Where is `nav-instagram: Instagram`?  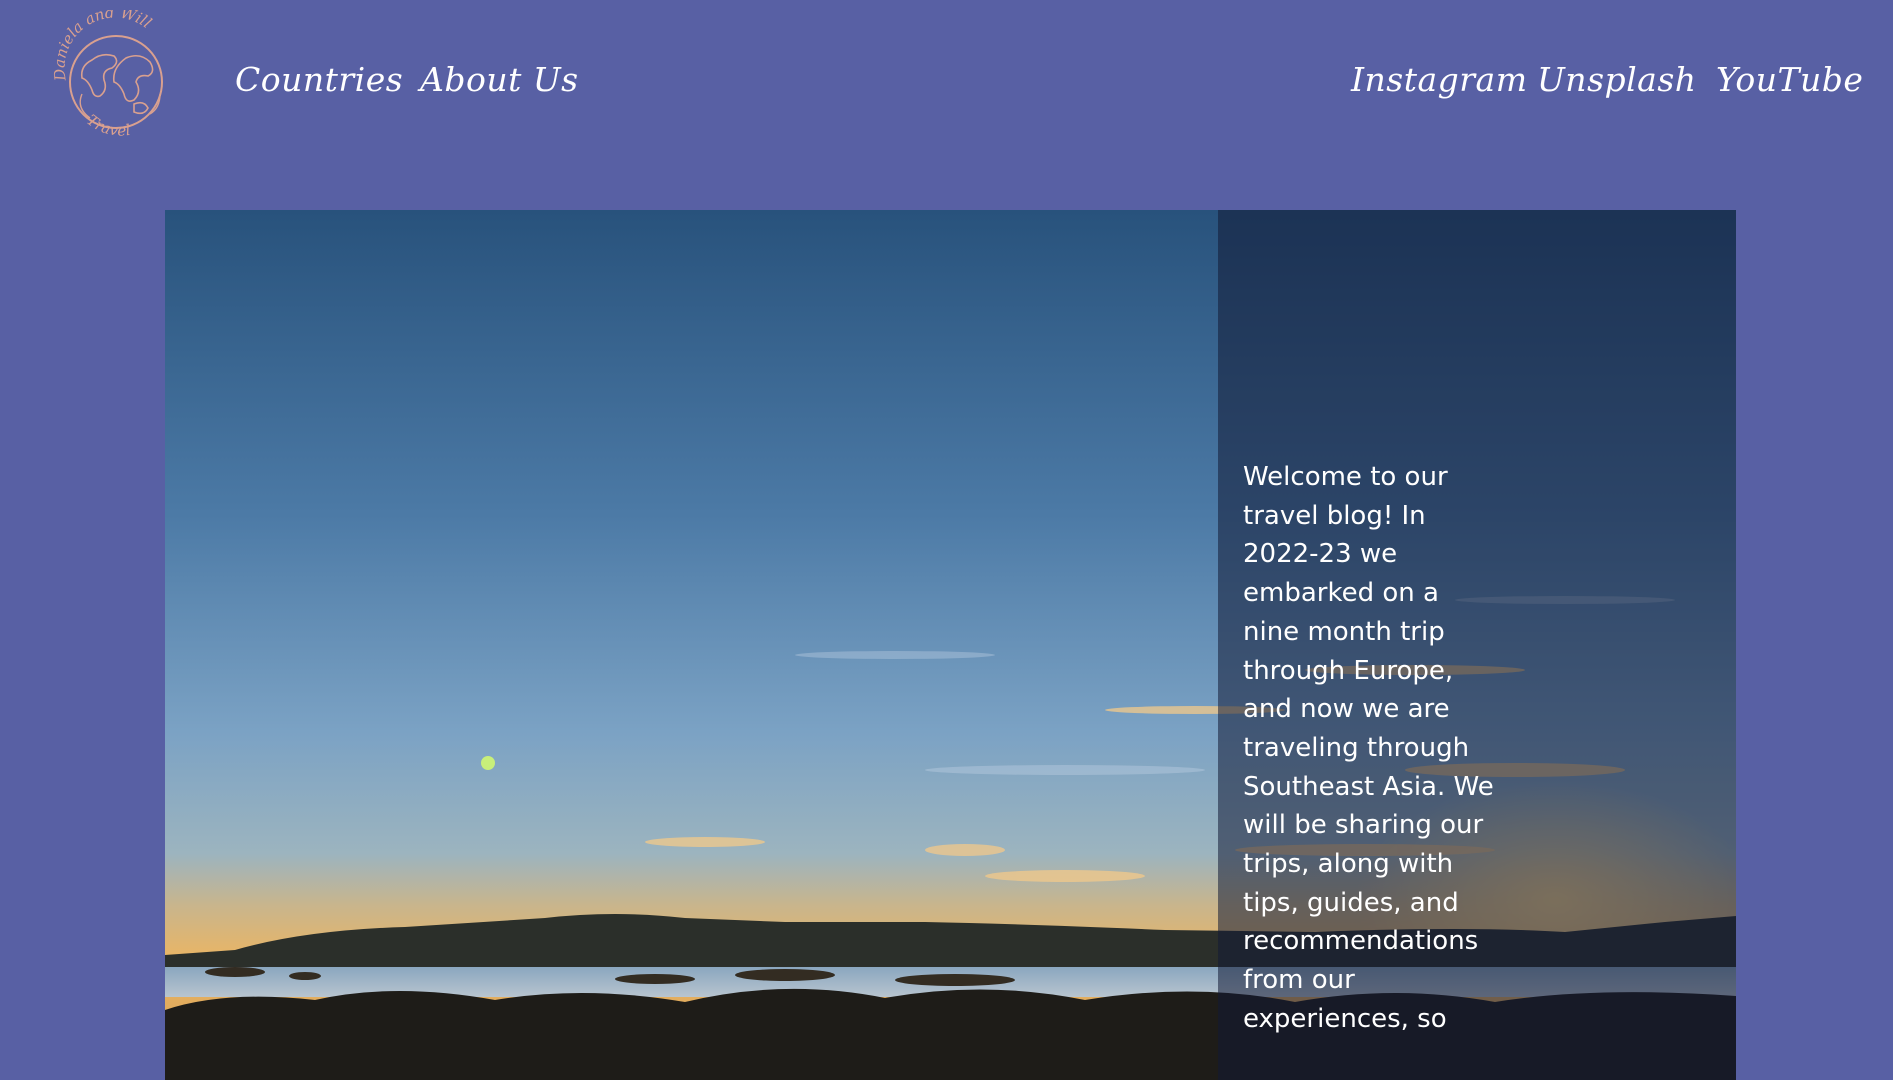 nav-instagram: Instagram is located at coordinates (1439, 79).